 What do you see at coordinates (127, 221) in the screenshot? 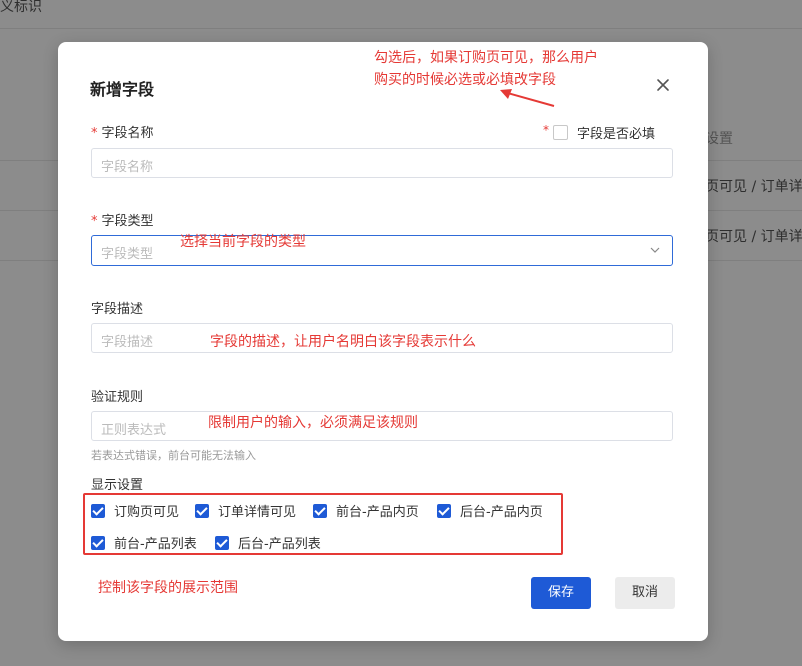
I see `field-type-label-text: 字段类型` at bounding box center [127, 221].